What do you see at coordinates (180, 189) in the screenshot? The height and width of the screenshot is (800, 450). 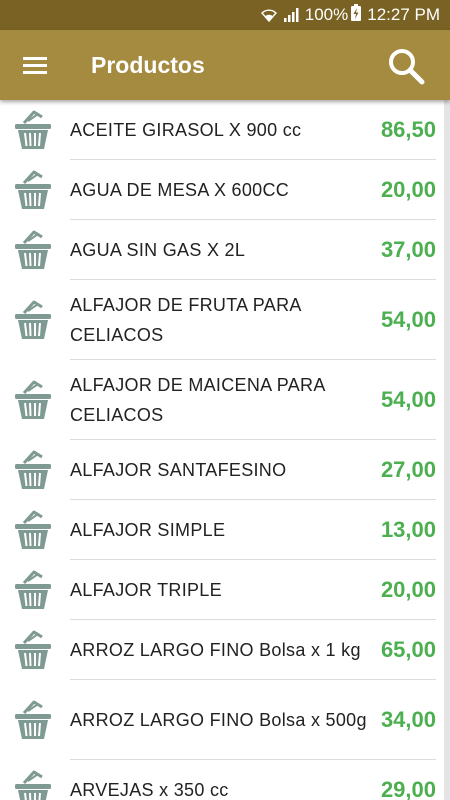 I see `product-name: AGUA DE MESA X 600CC` at bounding box center [180, 189].